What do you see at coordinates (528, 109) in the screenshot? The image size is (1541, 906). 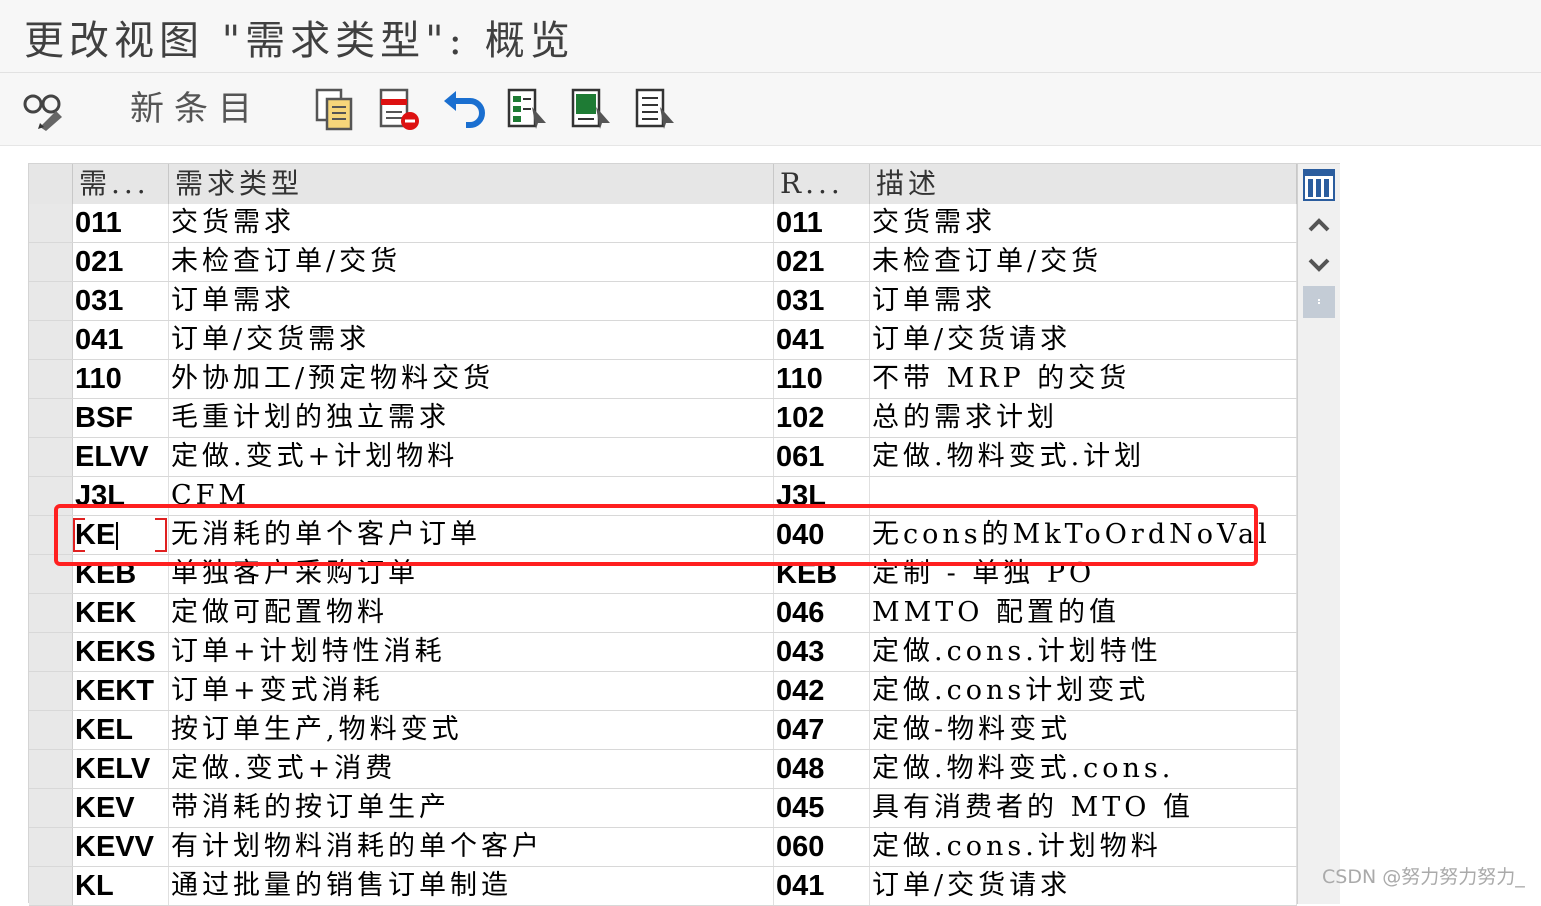 I see `select-all-icon` at bounding box center [528, 109].